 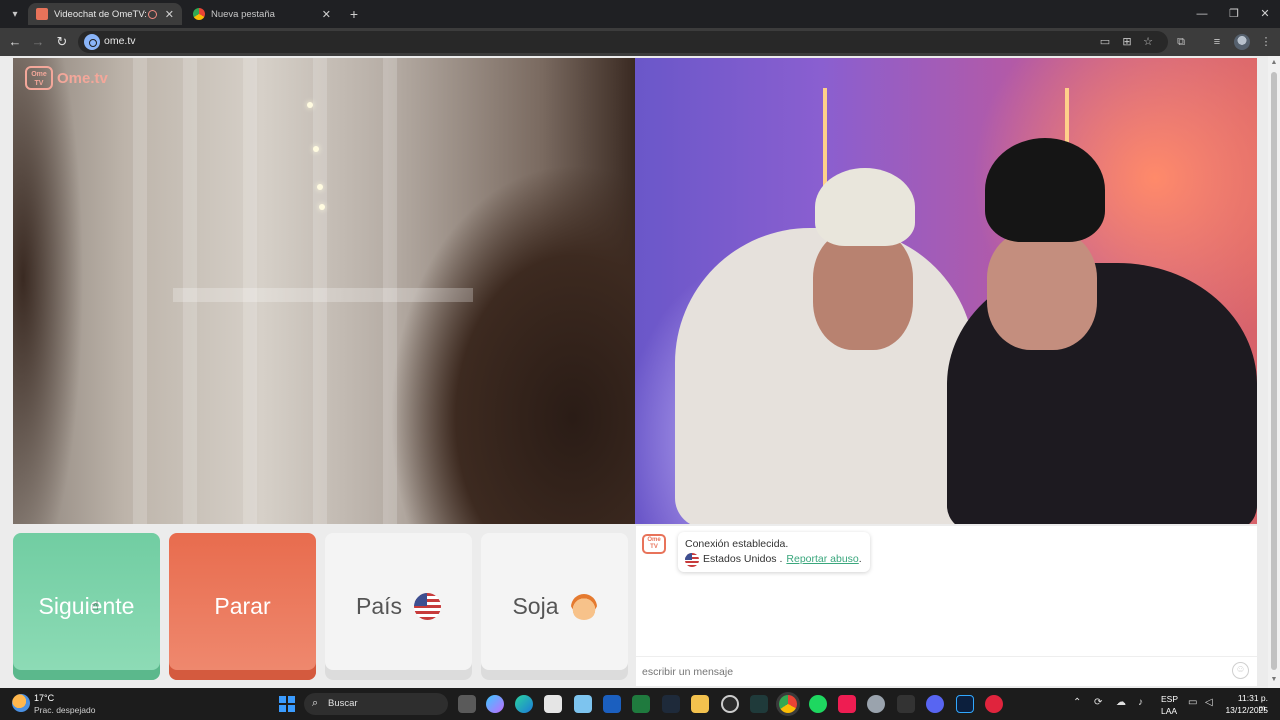 What do you see at coordinates (354, 14) in the screenshot?
I see `new-tab-button: +` at bounding box center [354, 14].